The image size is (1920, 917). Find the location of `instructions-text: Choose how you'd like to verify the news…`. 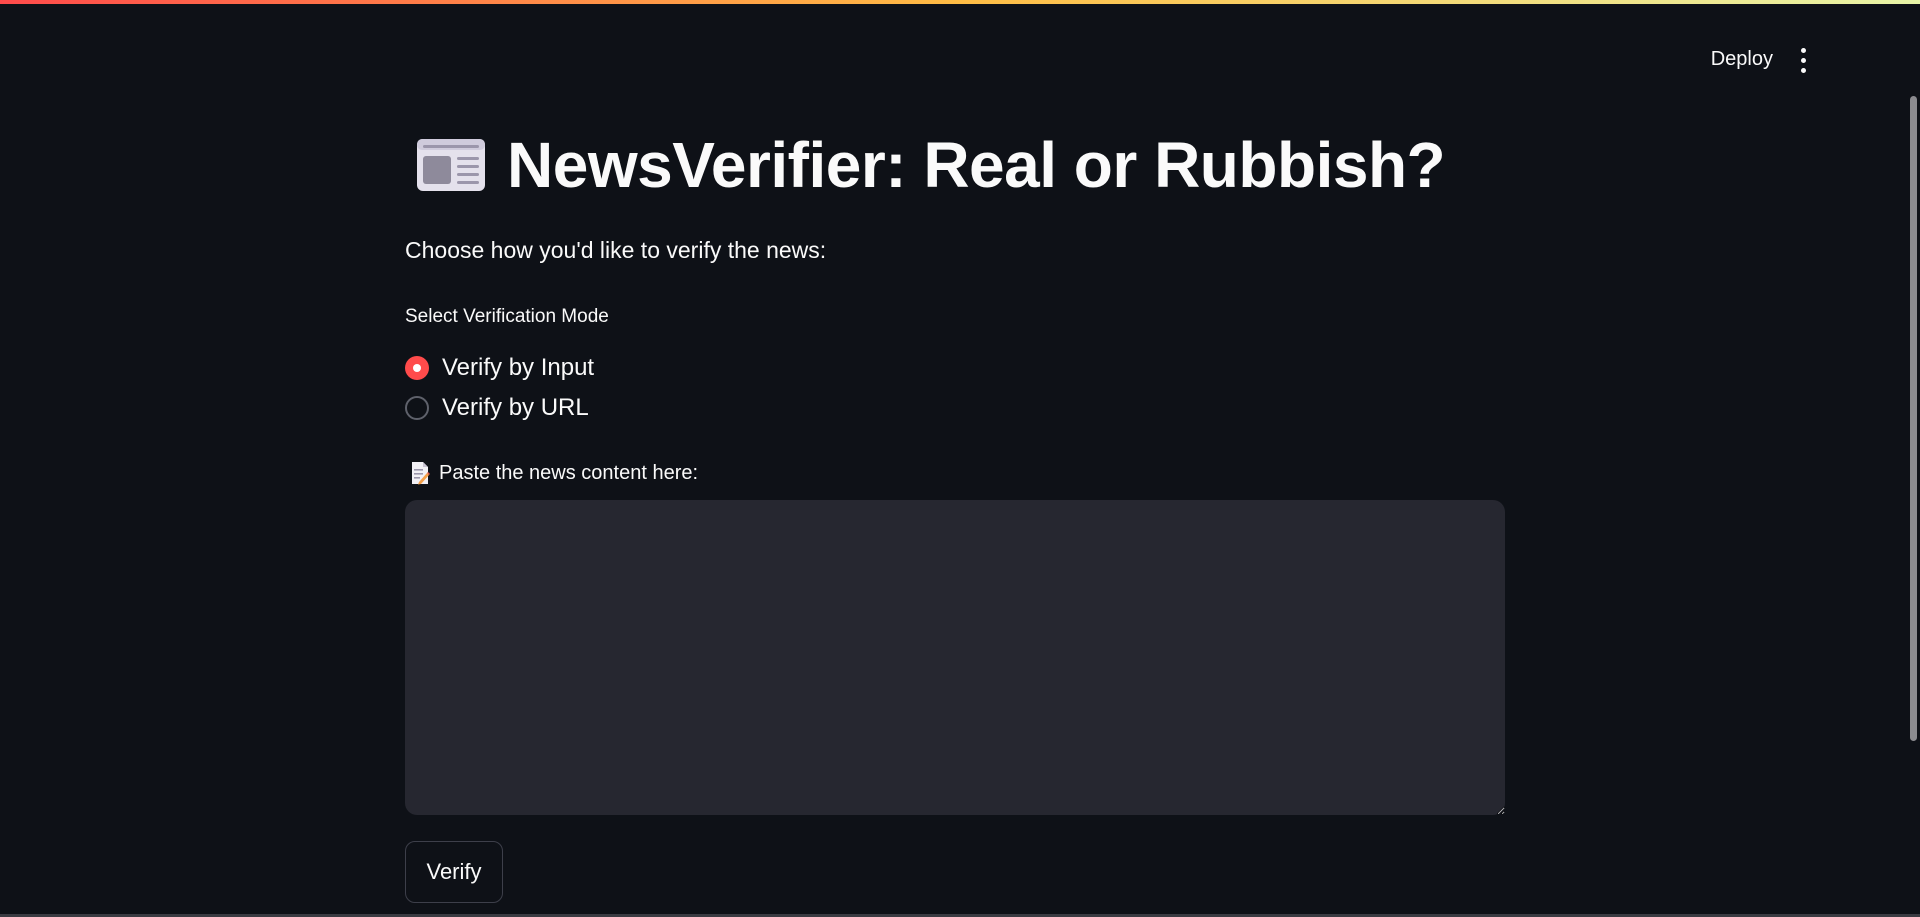

instructions-text: Choose how you'd like to verify the news… is located at coordinates (616, 250).